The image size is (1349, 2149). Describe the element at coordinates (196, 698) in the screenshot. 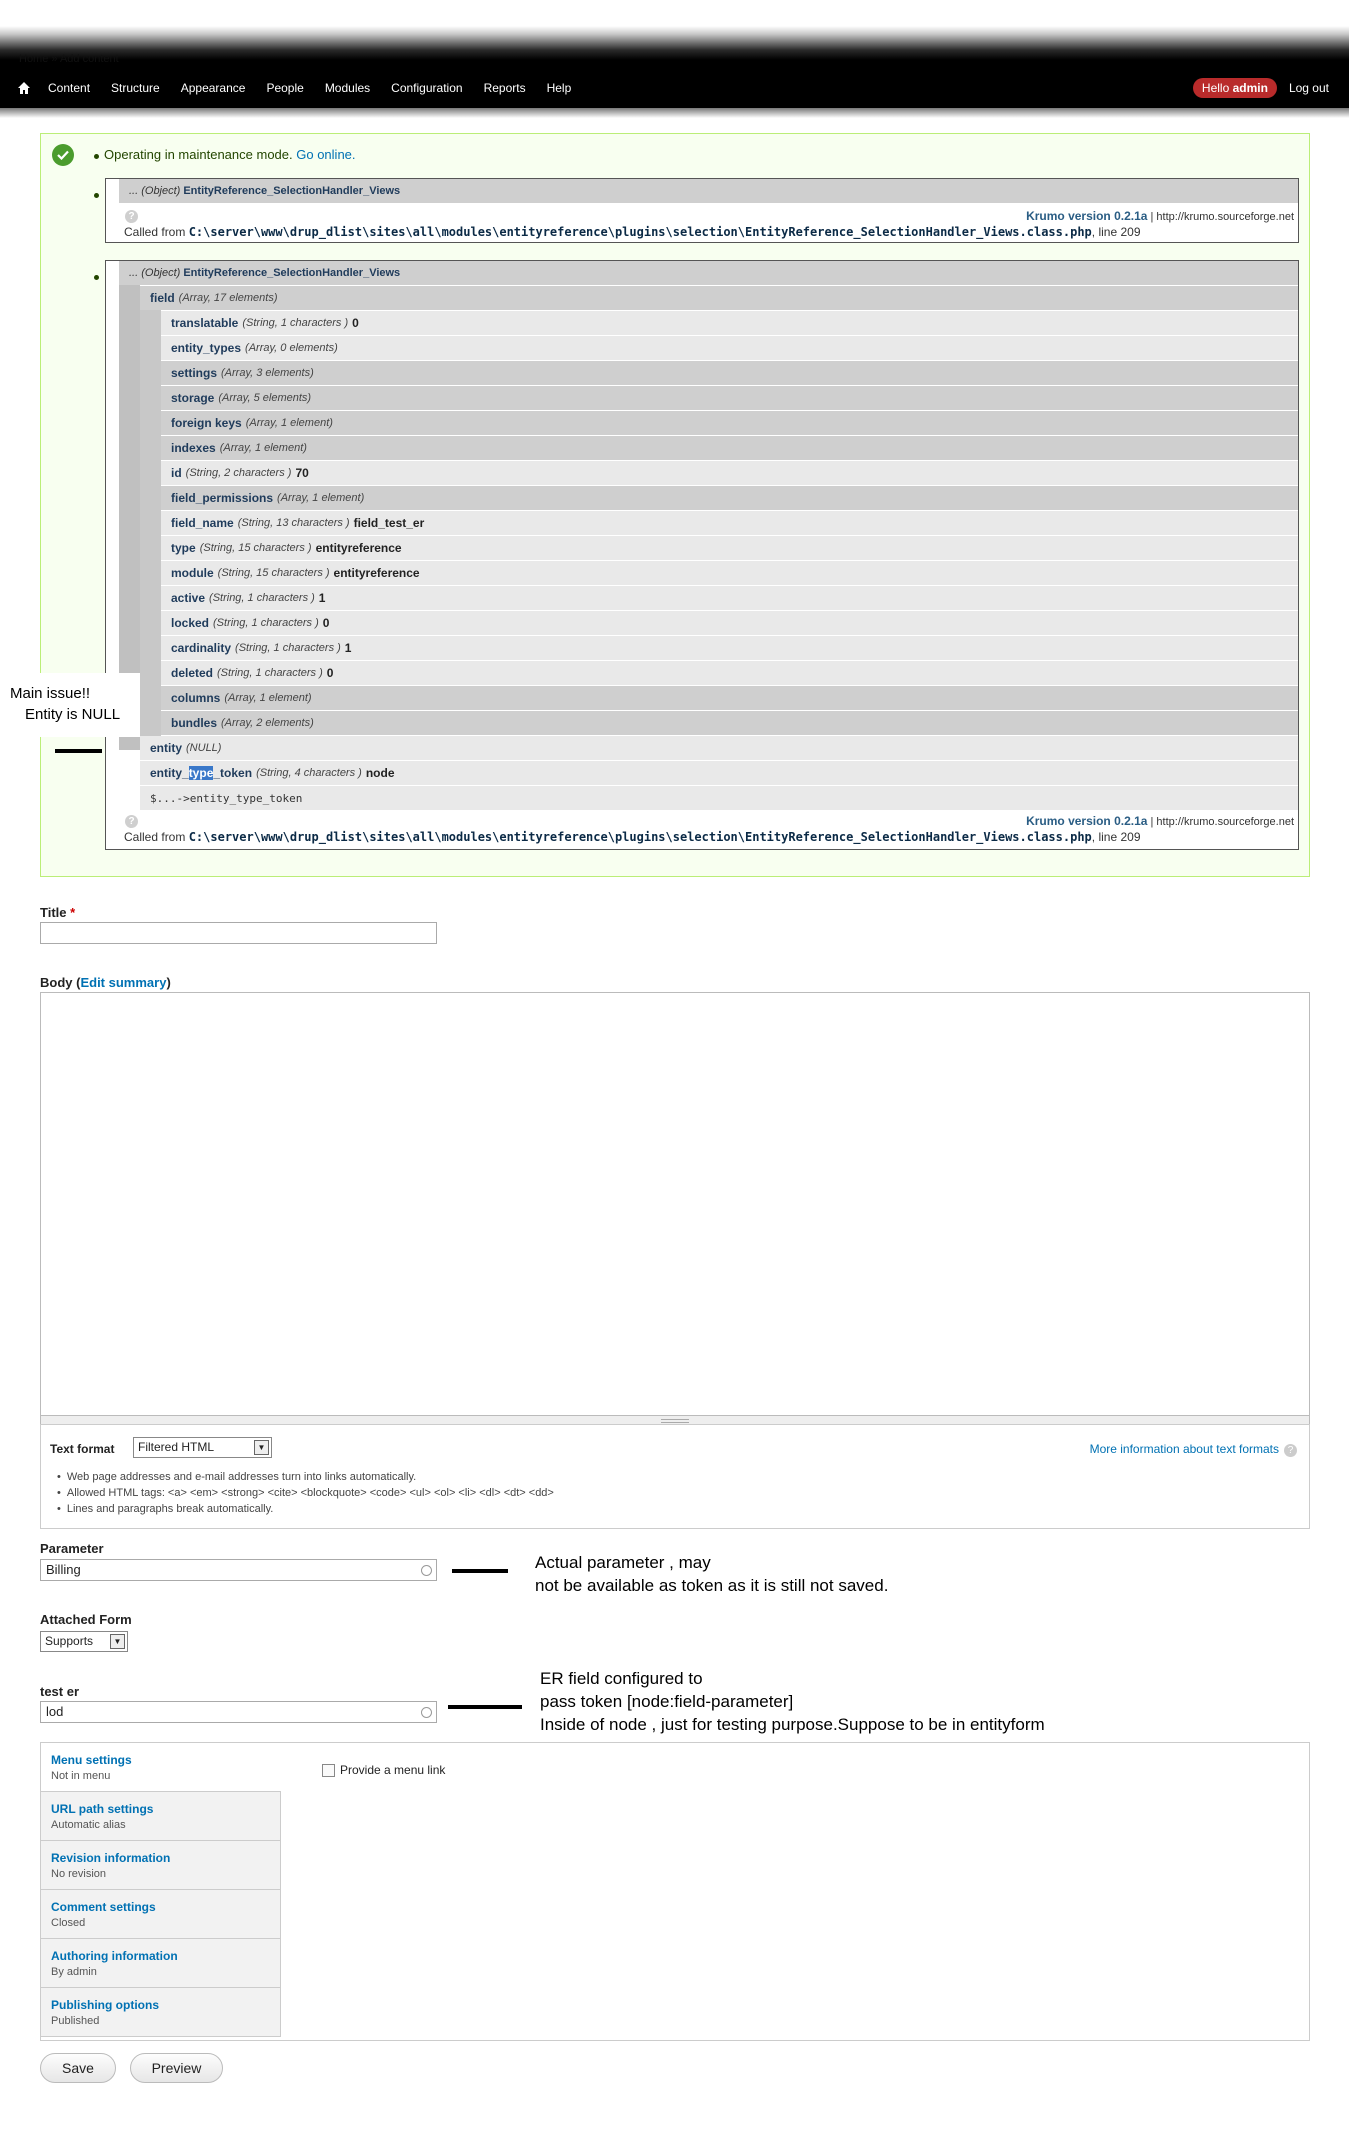

I see `row-name: columns` at that location.